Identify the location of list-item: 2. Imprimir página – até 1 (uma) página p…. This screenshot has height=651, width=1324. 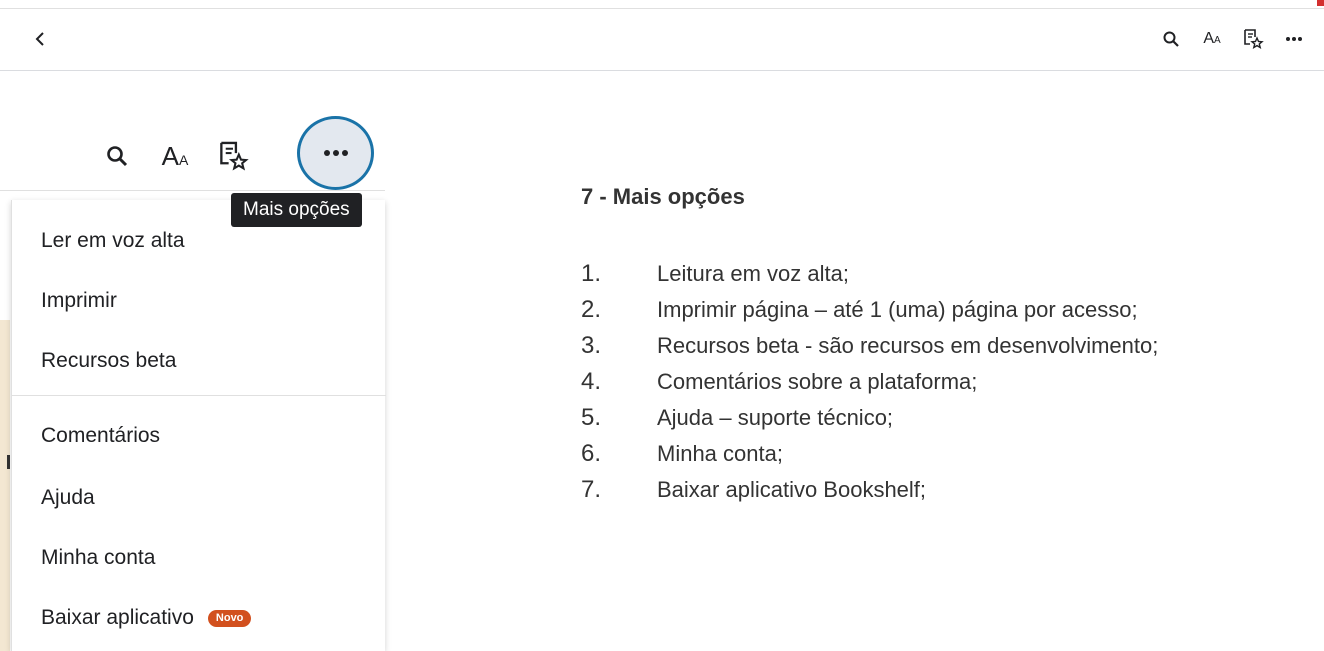
(869, 310).